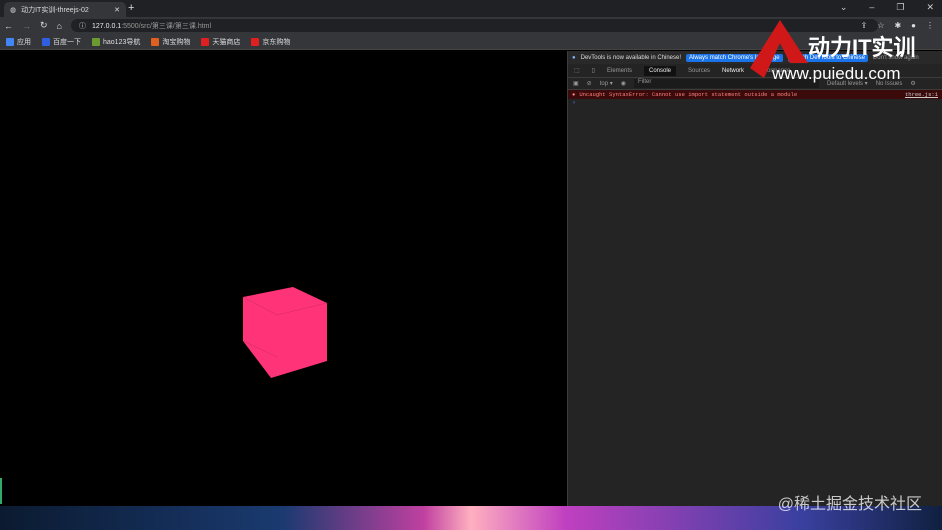  Describe the element at coordinates (285, 332) in the screenshot. I see `cube` at that location.